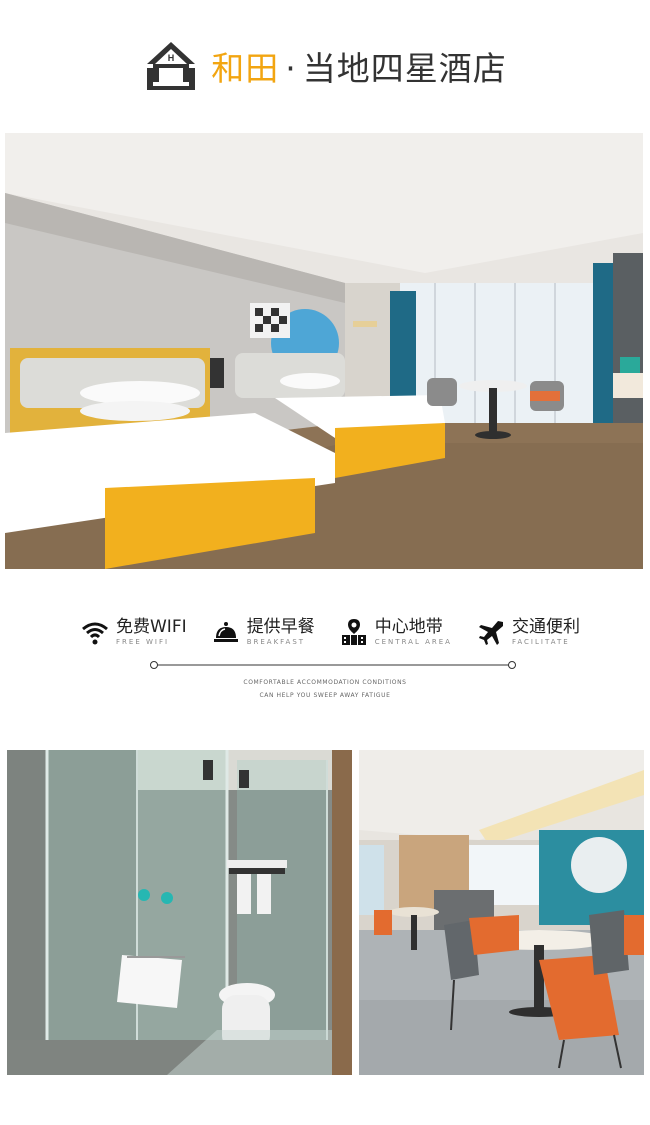 The image size is (650, 1125). What do you see at coordinates (325, 682) in the screenshot?
I see `tagline-line-1: COMFORTABLE ACCOMMODATION CONDITIONS` at bounding box center [325, 682].